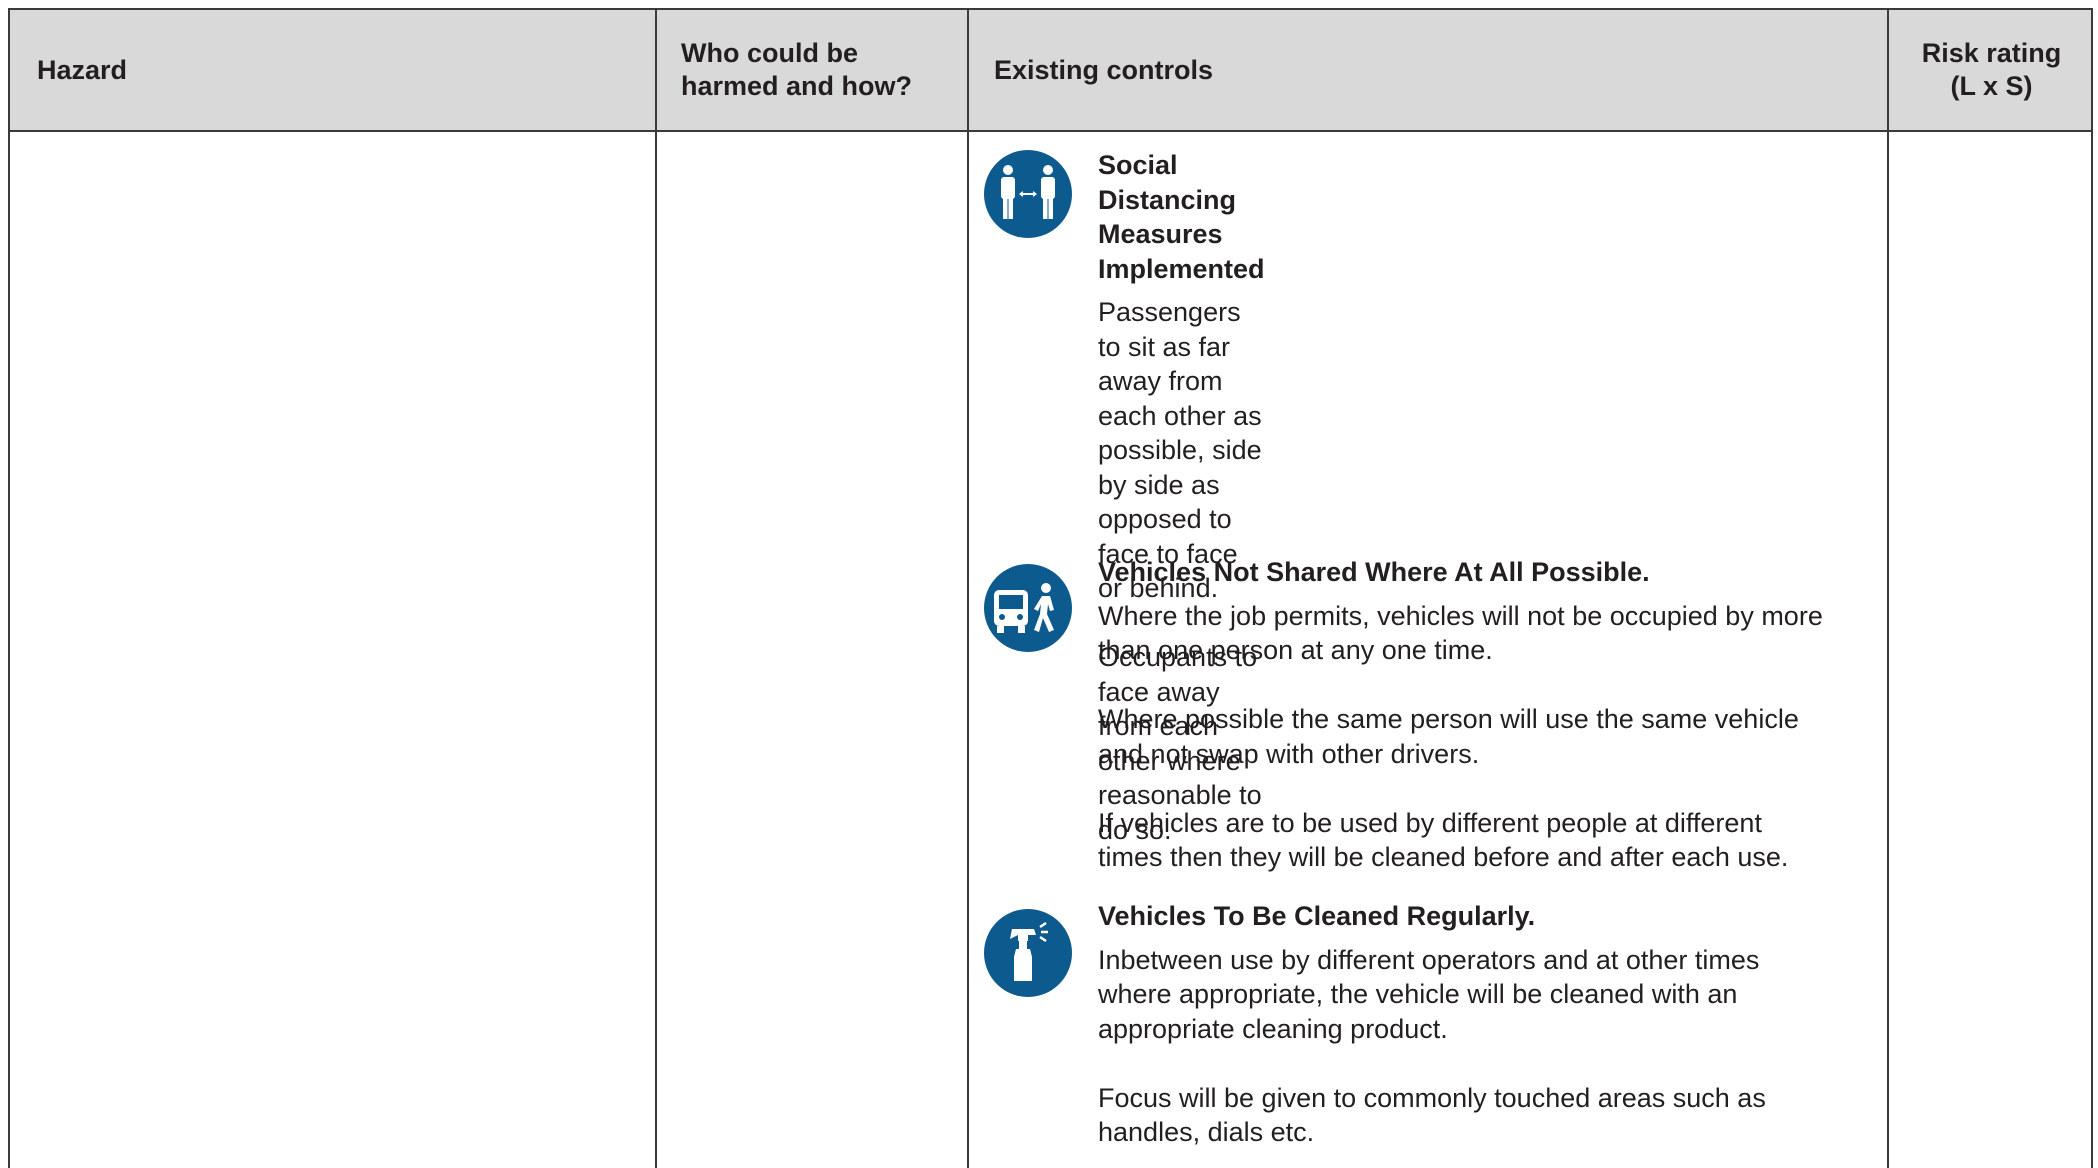 The image size is (2098, 1168). I want to click on text-line: and not swap with other drivers., so click(1289, 753).